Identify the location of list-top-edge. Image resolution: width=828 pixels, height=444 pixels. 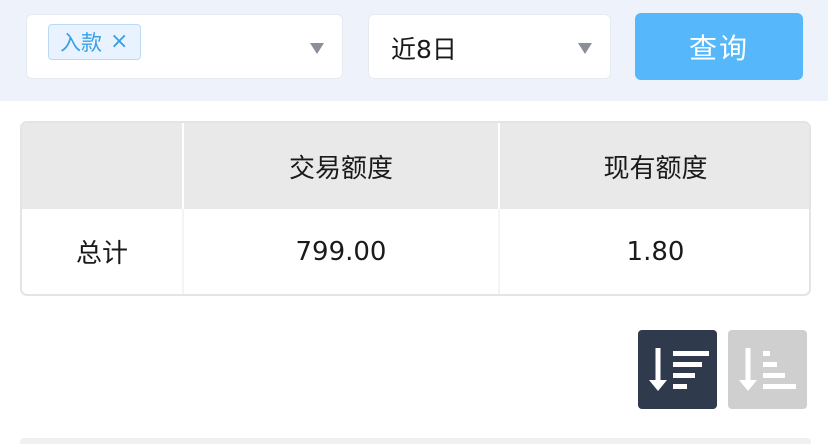
(415, 441).